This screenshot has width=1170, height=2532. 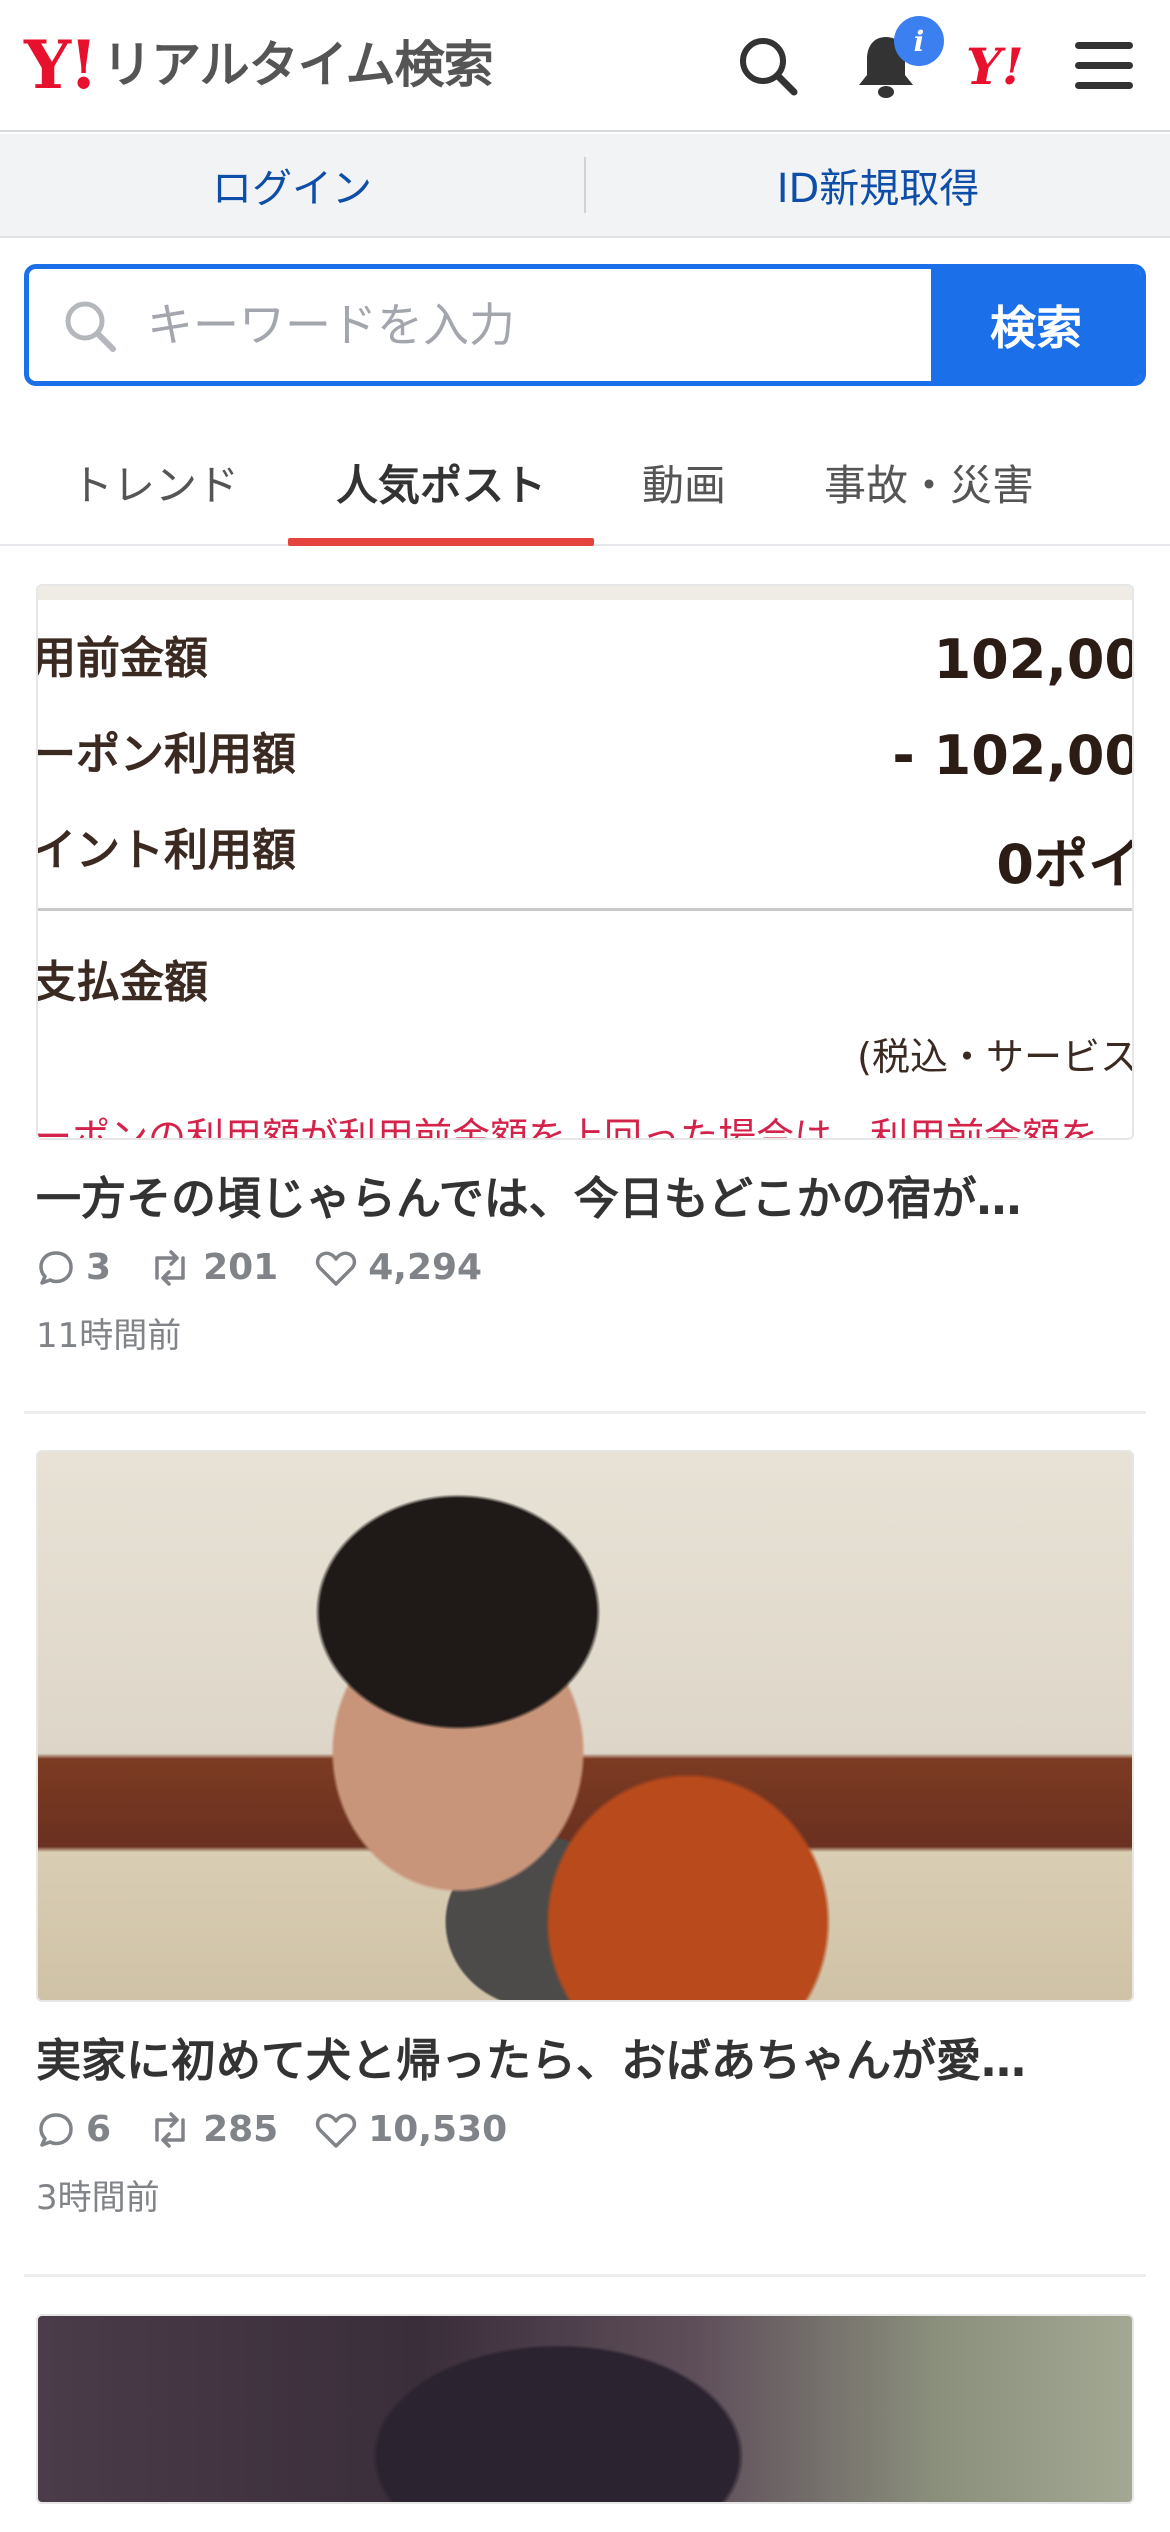 I want to click on account-bar: ログイン ID新規取得, so click(x=585, y=186).